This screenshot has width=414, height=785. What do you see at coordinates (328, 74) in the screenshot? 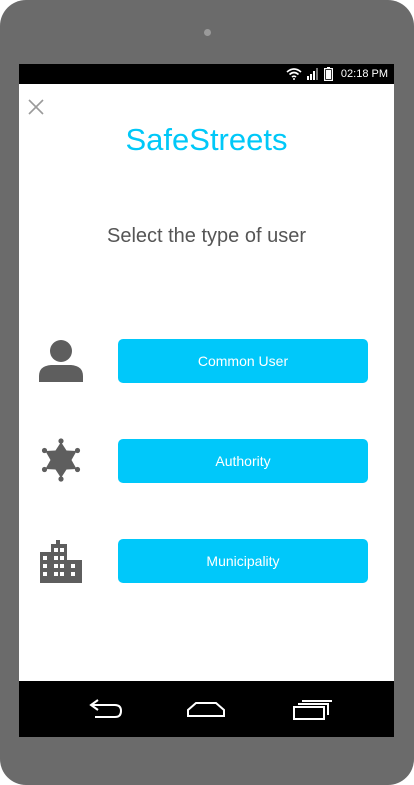
I see `battery-icon` at bounding box center [328, 74].